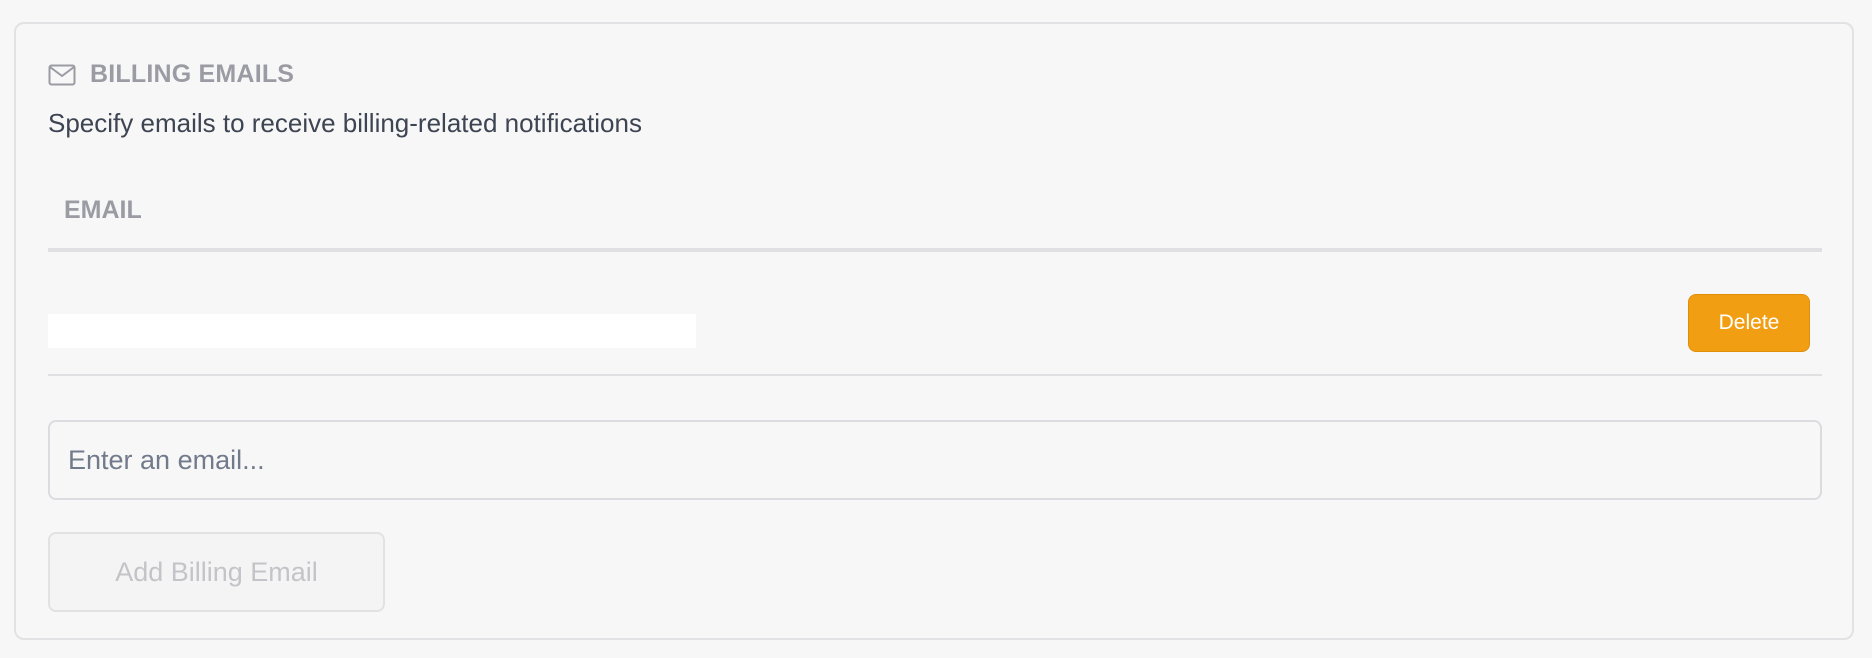  What do you see at coordinates (62, 75) in the screenshot?
I see `mail-icon` at bounding box center [62, 75].